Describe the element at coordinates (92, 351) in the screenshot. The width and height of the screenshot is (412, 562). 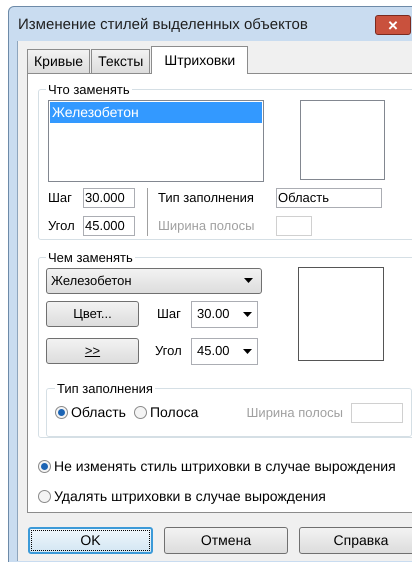
I see `expand-button: >>` at that location.